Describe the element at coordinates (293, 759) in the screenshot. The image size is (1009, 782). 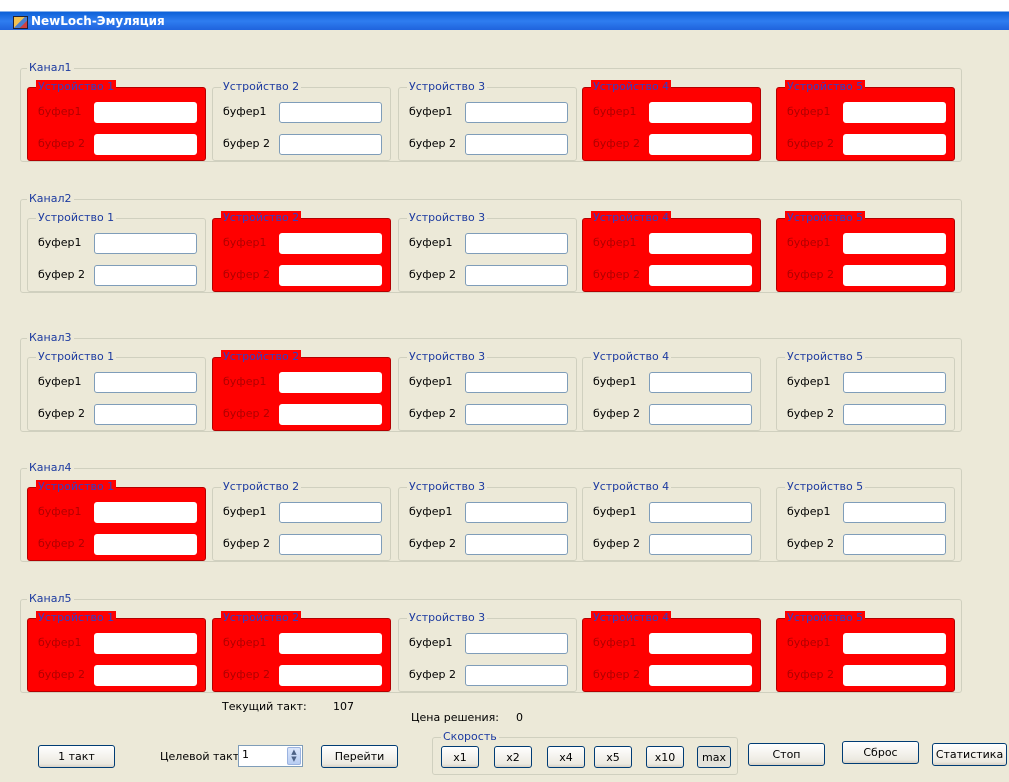
I see `spinner-down-icon: ▼` at that location.